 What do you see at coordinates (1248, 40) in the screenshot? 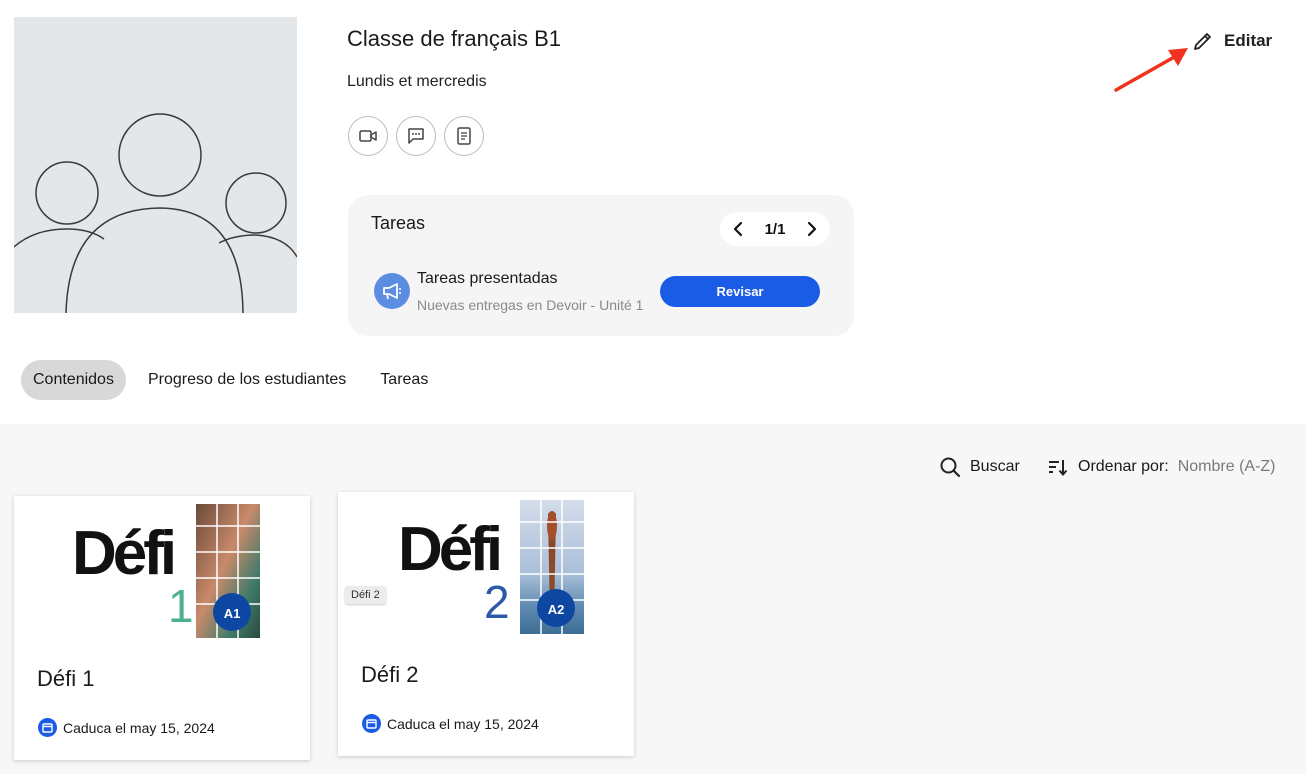
I see `edit-label: Editar` at bounding box center [1248, 40].